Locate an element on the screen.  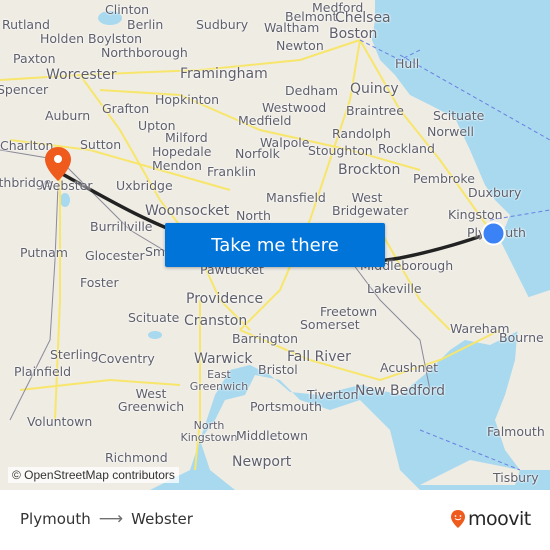
place-label: Waltham is located at coordinates (292, 27).